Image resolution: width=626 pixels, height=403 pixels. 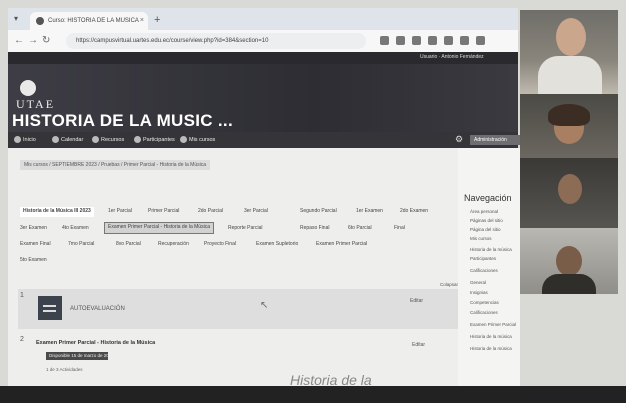 I want to click on course-tab: Examen Primer Parcial, so click(x=341, y=245).